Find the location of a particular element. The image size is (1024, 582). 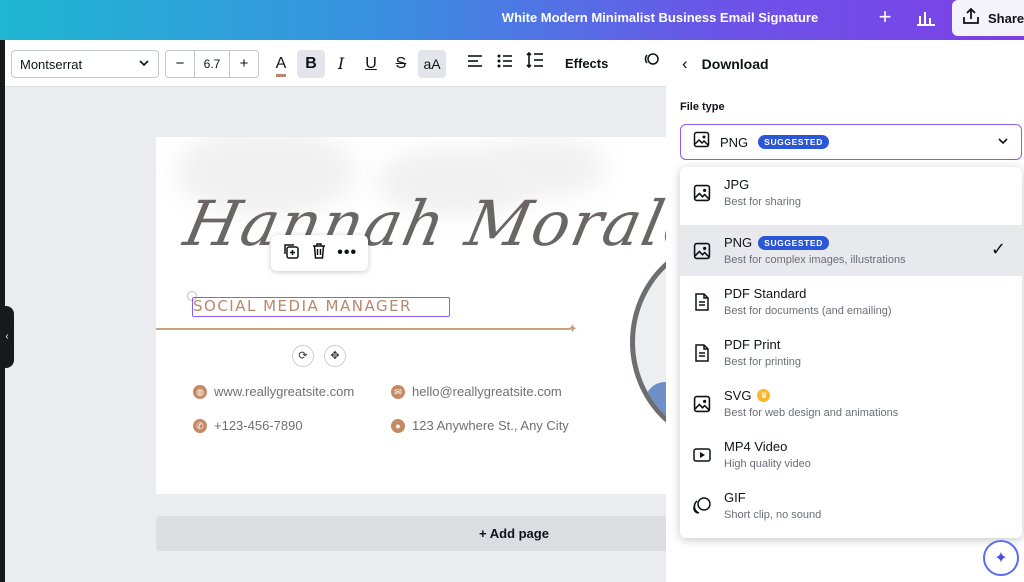

trash-icon is located at coordinates (319, 253).